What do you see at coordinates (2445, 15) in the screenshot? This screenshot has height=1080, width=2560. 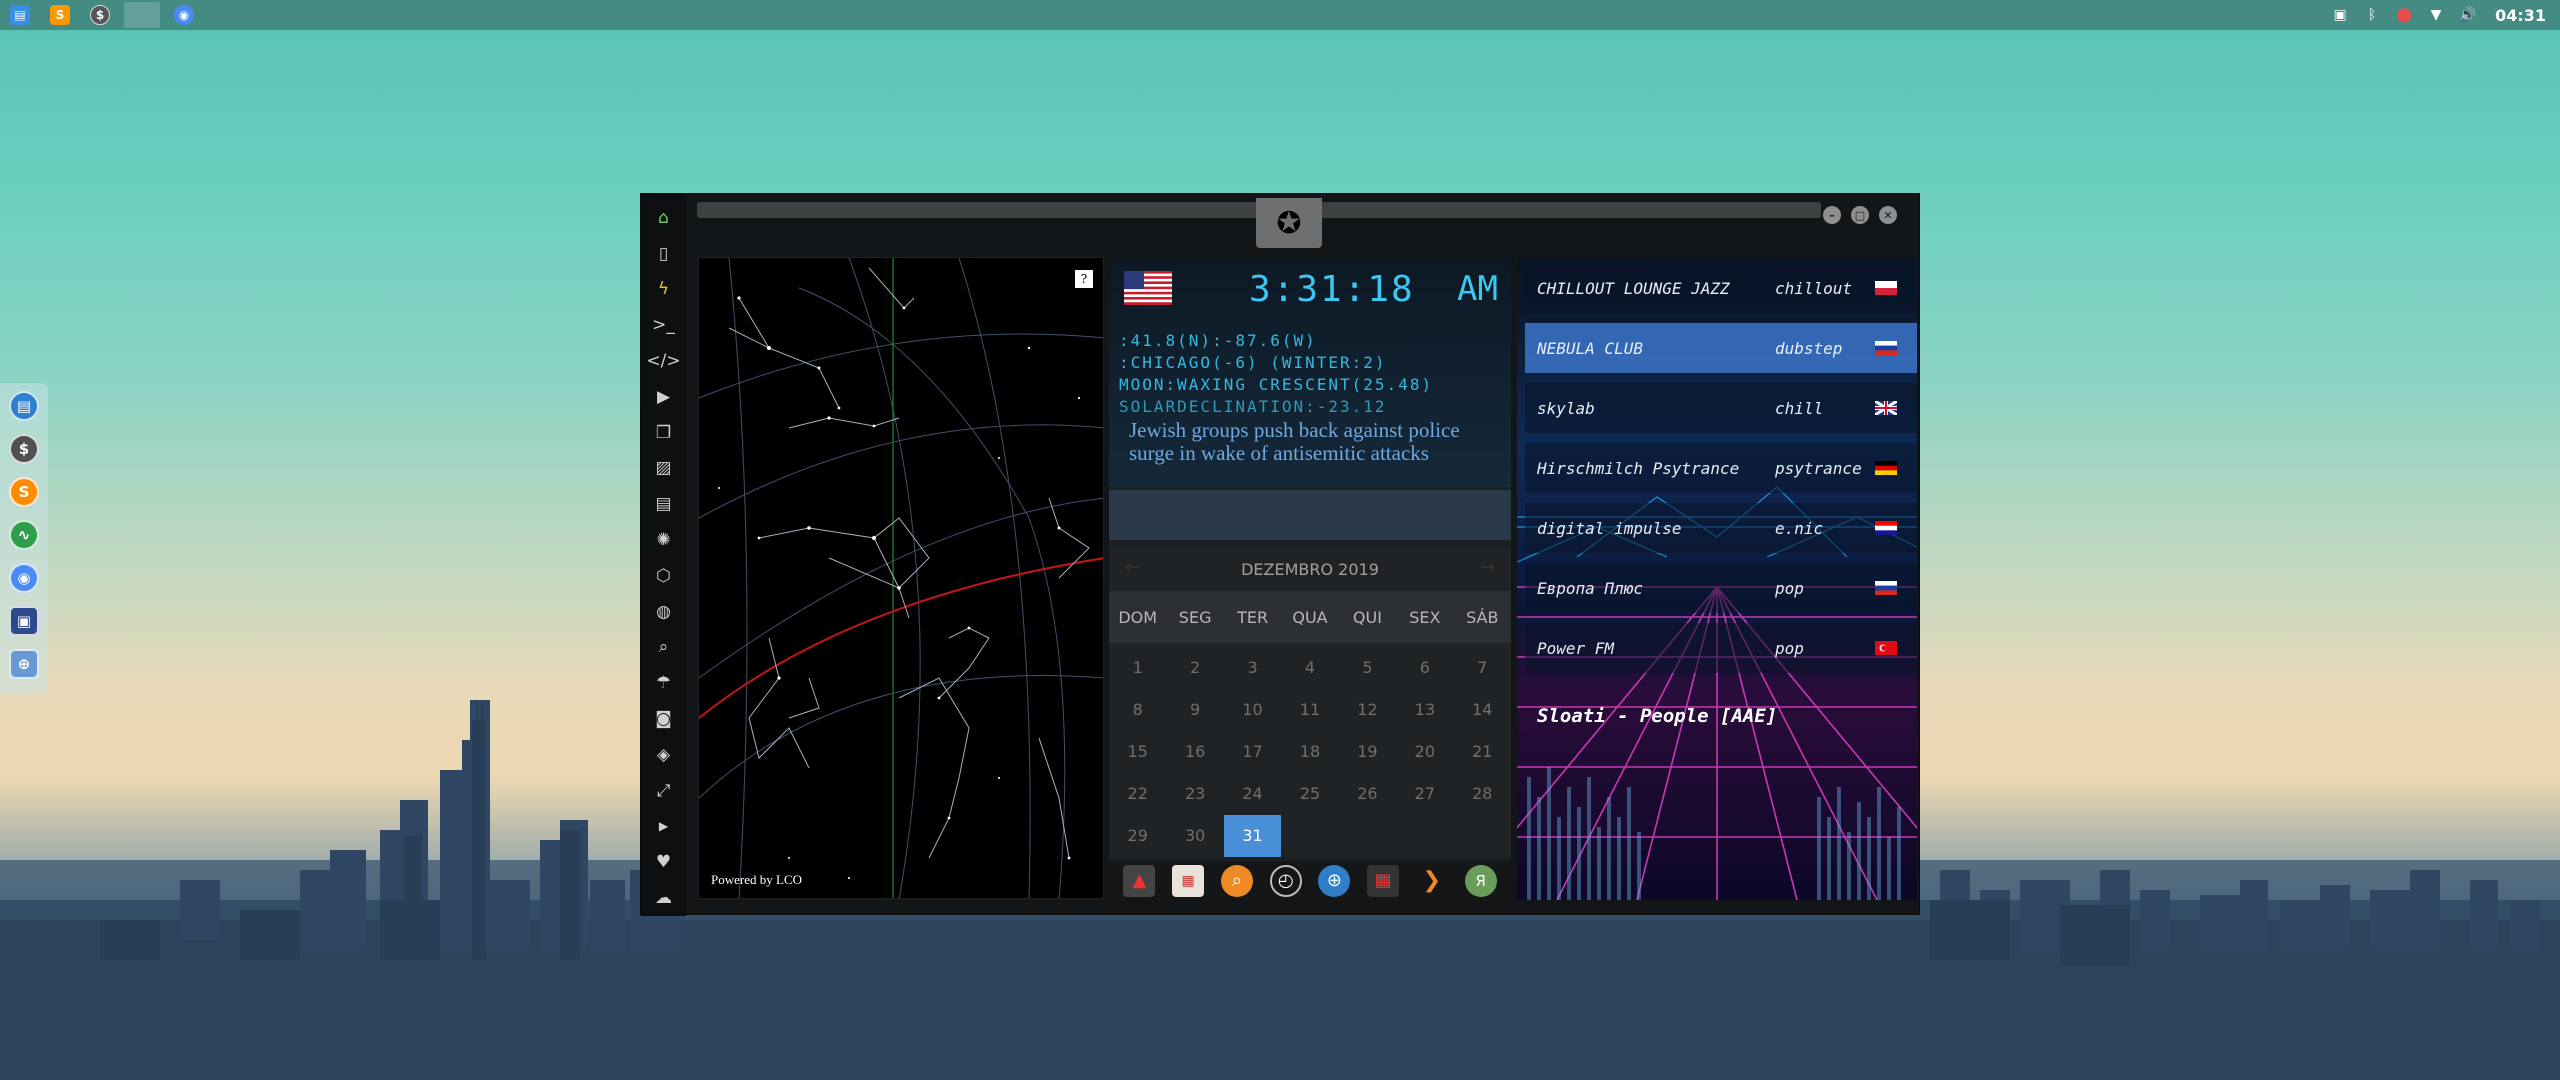 I see `system-tray: ▣ ᛒ ⬤ ▼ 🔊 04:31` at bounding box center [2445, 15].